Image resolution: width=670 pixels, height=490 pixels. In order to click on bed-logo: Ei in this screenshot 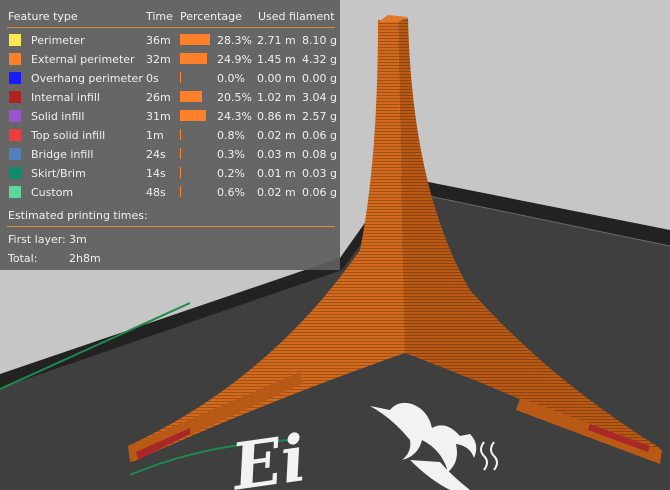, I will do `click(268, 455)`.